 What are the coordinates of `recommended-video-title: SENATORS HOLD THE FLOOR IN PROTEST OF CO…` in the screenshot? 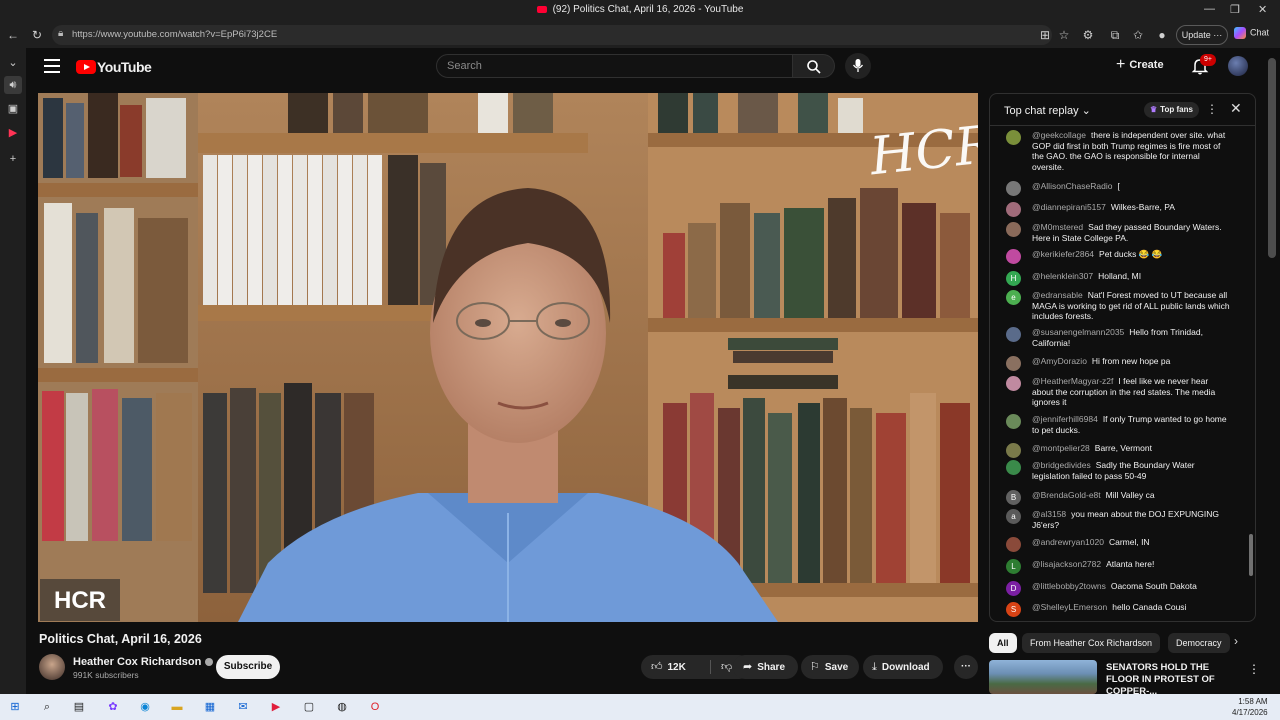 It's located at (1168, 680).